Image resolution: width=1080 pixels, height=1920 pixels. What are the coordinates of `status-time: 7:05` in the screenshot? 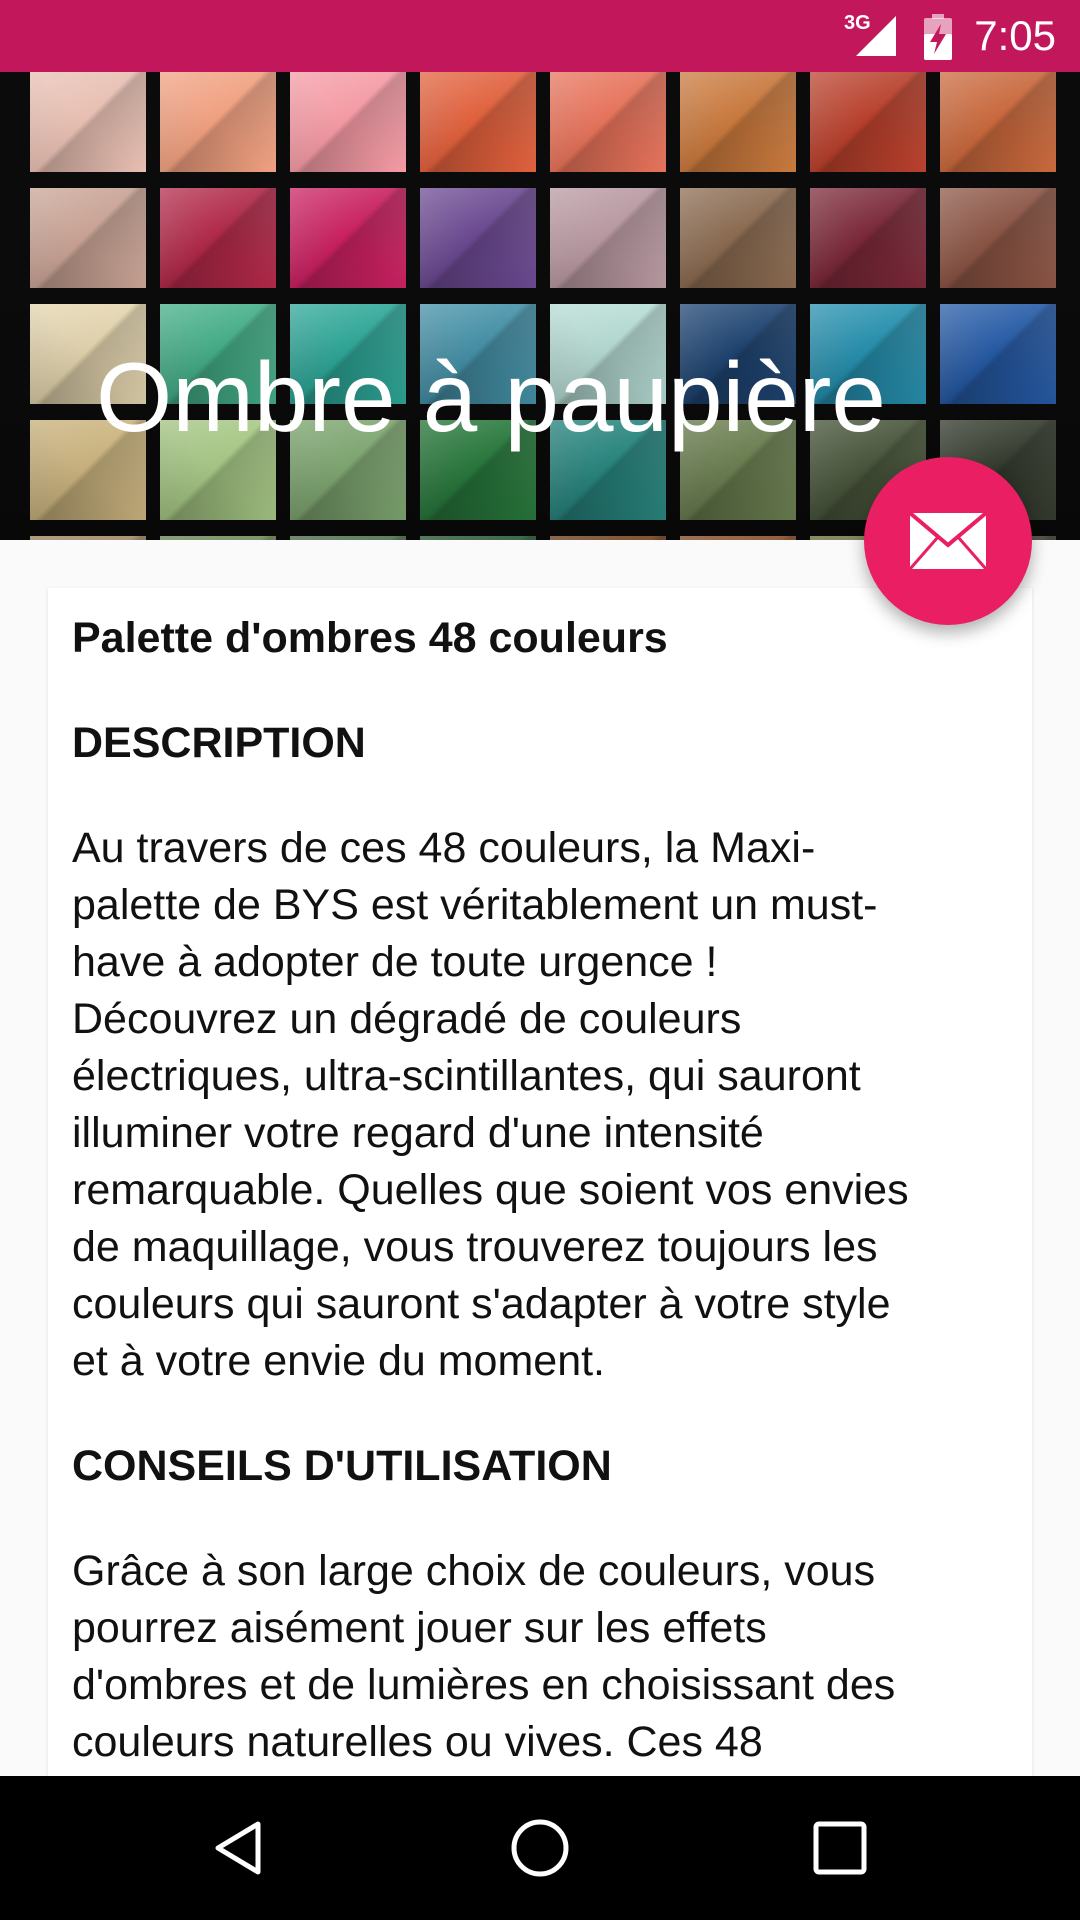 It's located at (1015, 35).